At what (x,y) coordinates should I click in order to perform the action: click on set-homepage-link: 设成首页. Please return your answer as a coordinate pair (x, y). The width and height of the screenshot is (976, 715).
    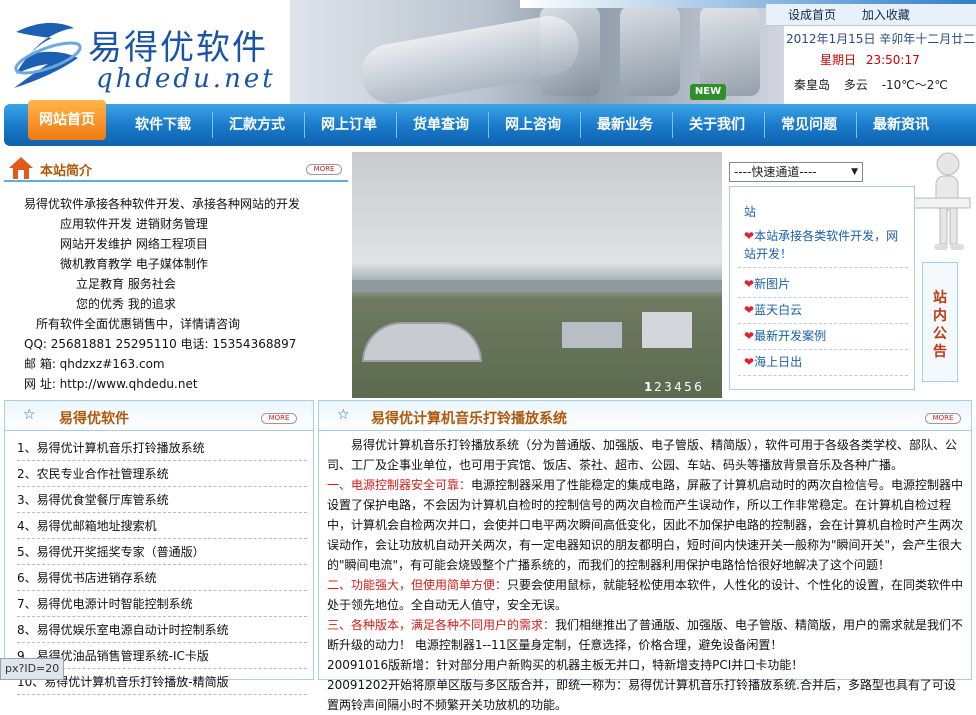
    Looking at the image, I should click on (812, 15).